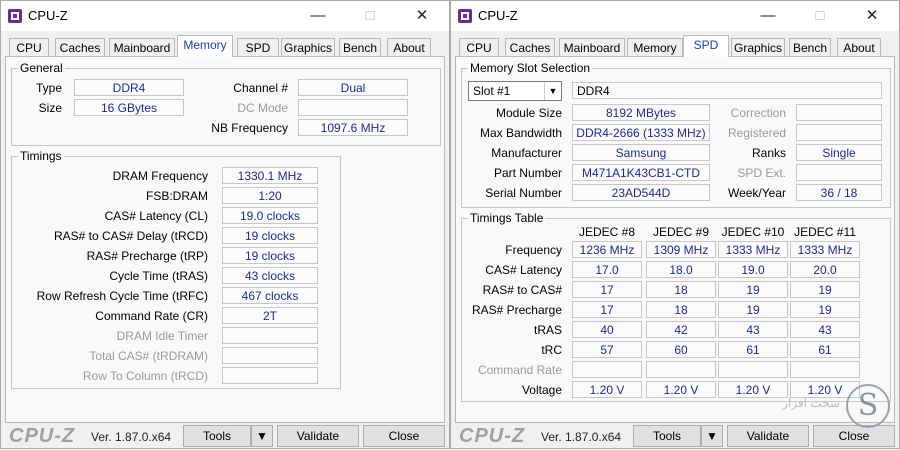  I want to click on timing-table-cell: 20.0, so click(825, 269).